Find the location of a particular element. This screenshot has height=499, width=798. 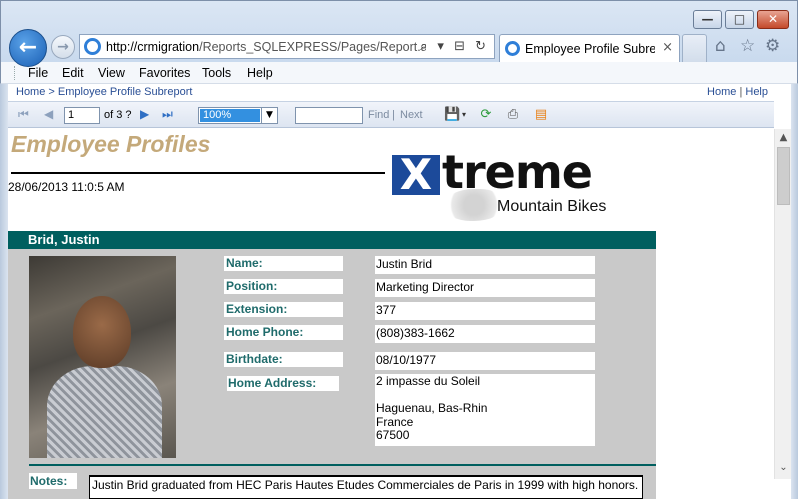

export-icon: 💾 is located at coordinates (452, 115).